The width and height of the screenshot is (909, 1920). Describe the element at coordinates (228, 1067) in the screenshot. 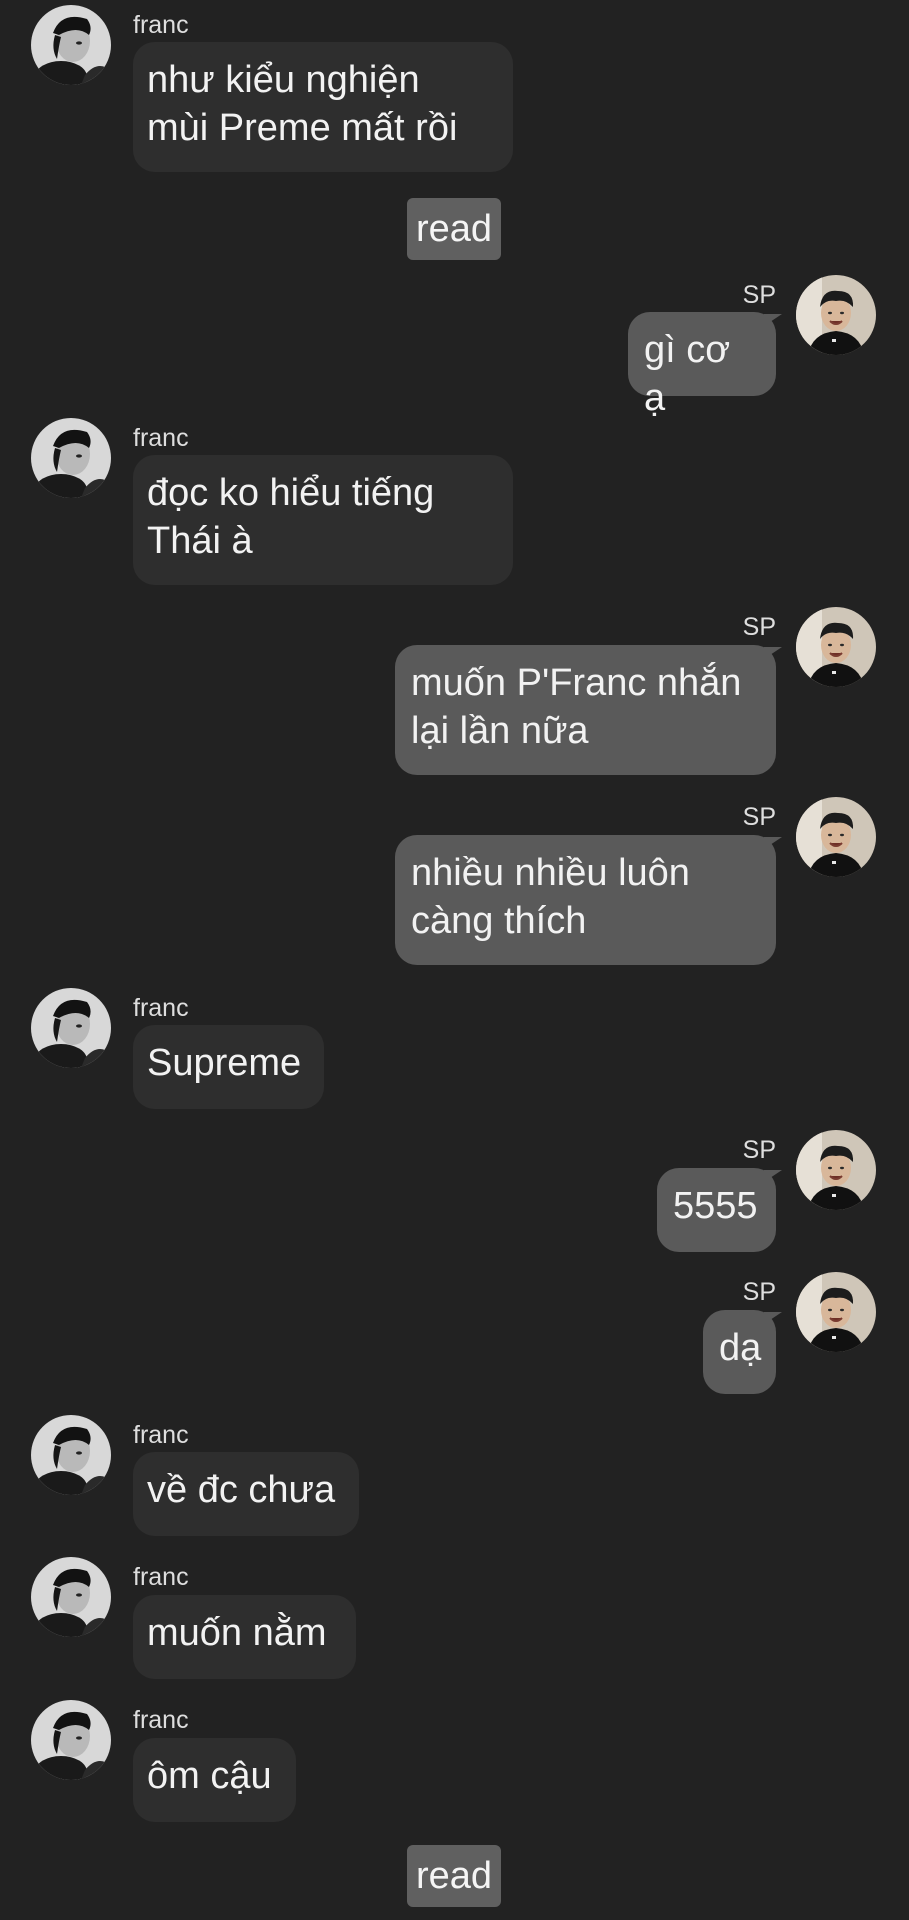

I see `message-bubble-incoming: Supreme` at that location.